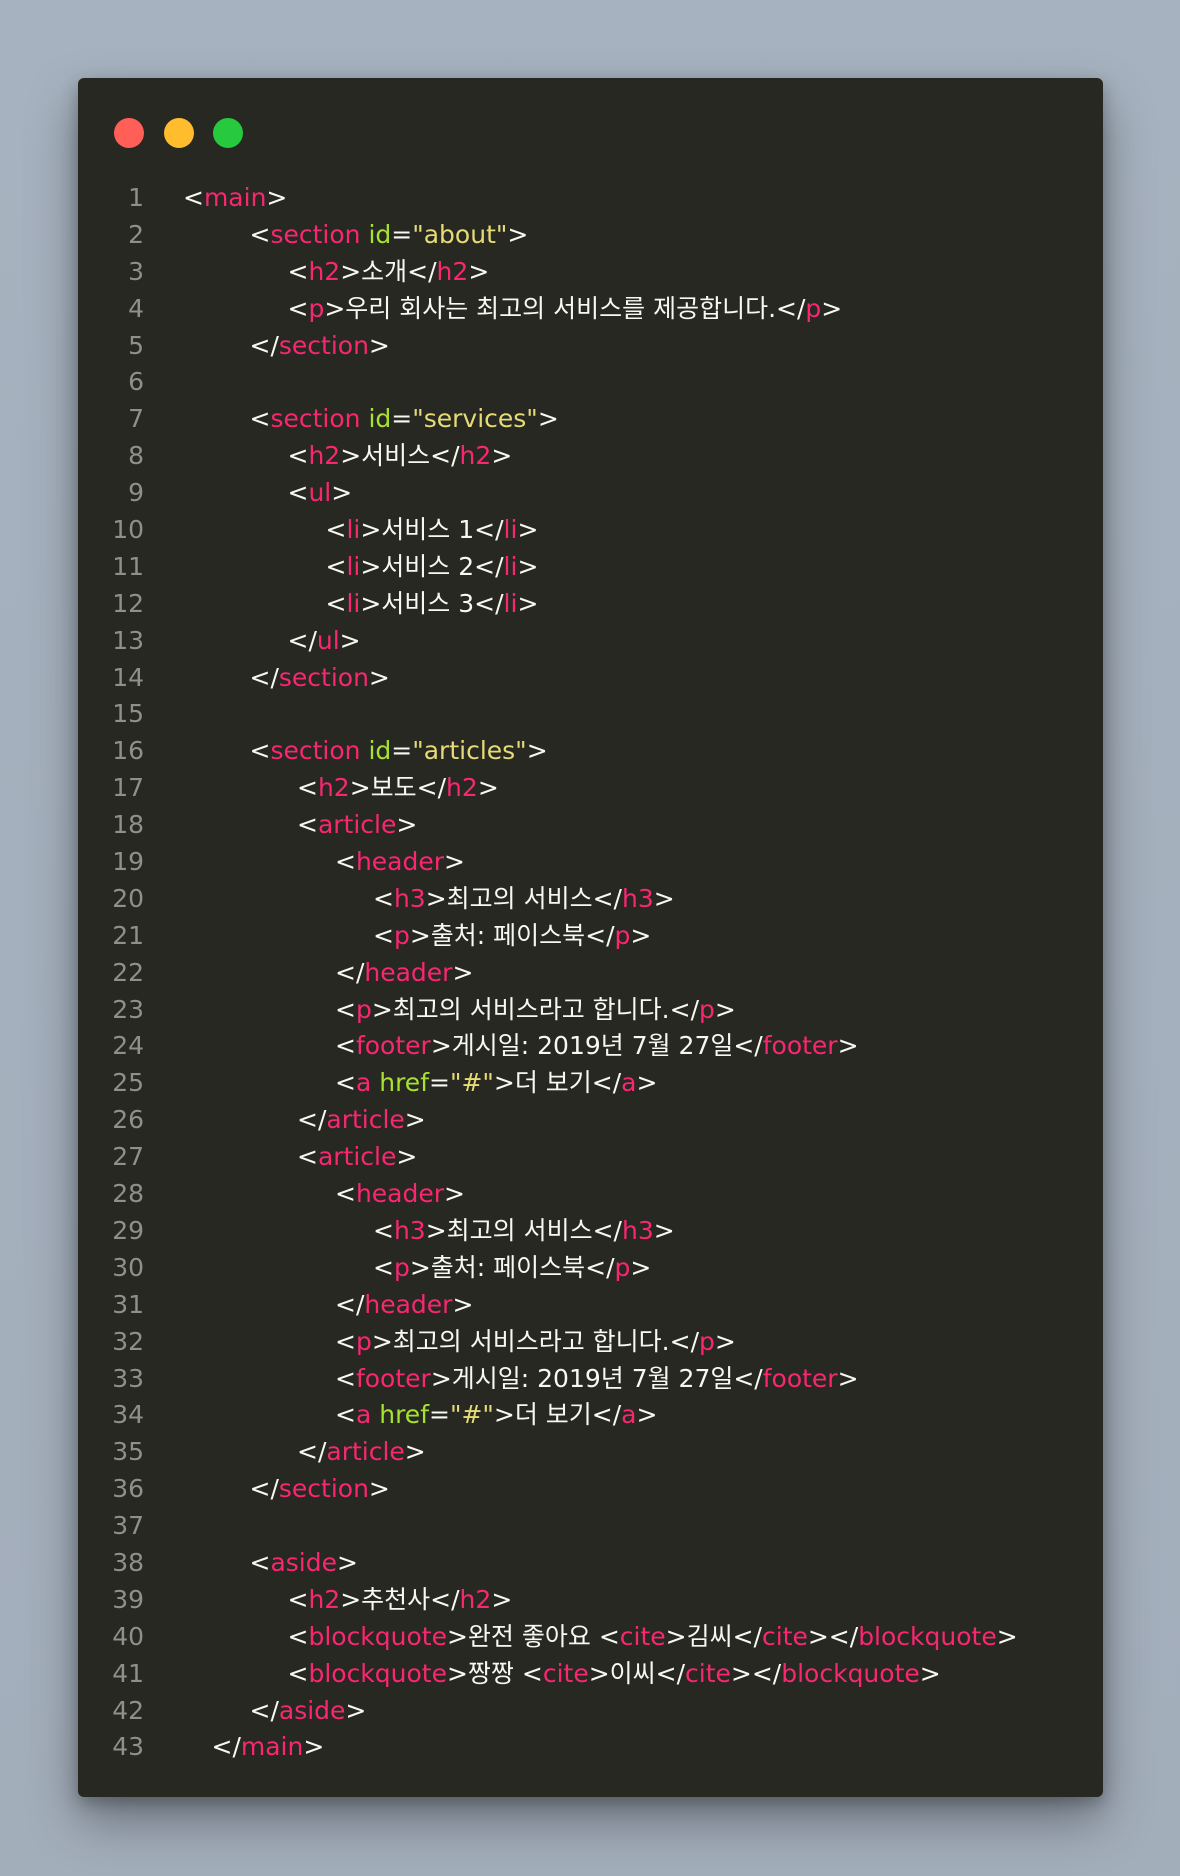  Describe the element at coordinates (272, 1747) in the screenshot. I see `code-token: main` at that location.